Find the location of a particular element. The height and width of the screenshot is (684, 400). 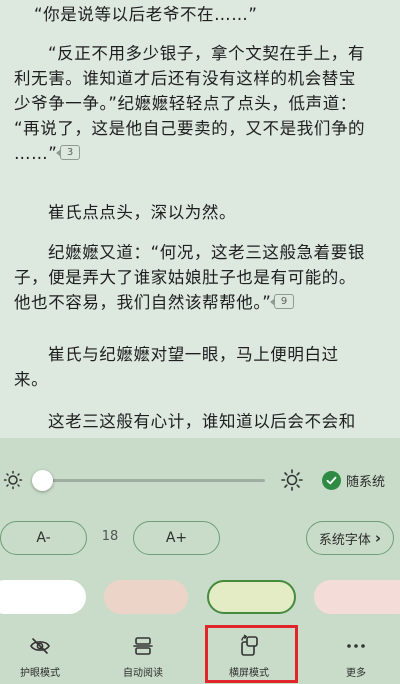

text-line: 少爷争一争。”纪嬷嬷轻轻点了点头，低声道： is located at coordinates (185, 103).